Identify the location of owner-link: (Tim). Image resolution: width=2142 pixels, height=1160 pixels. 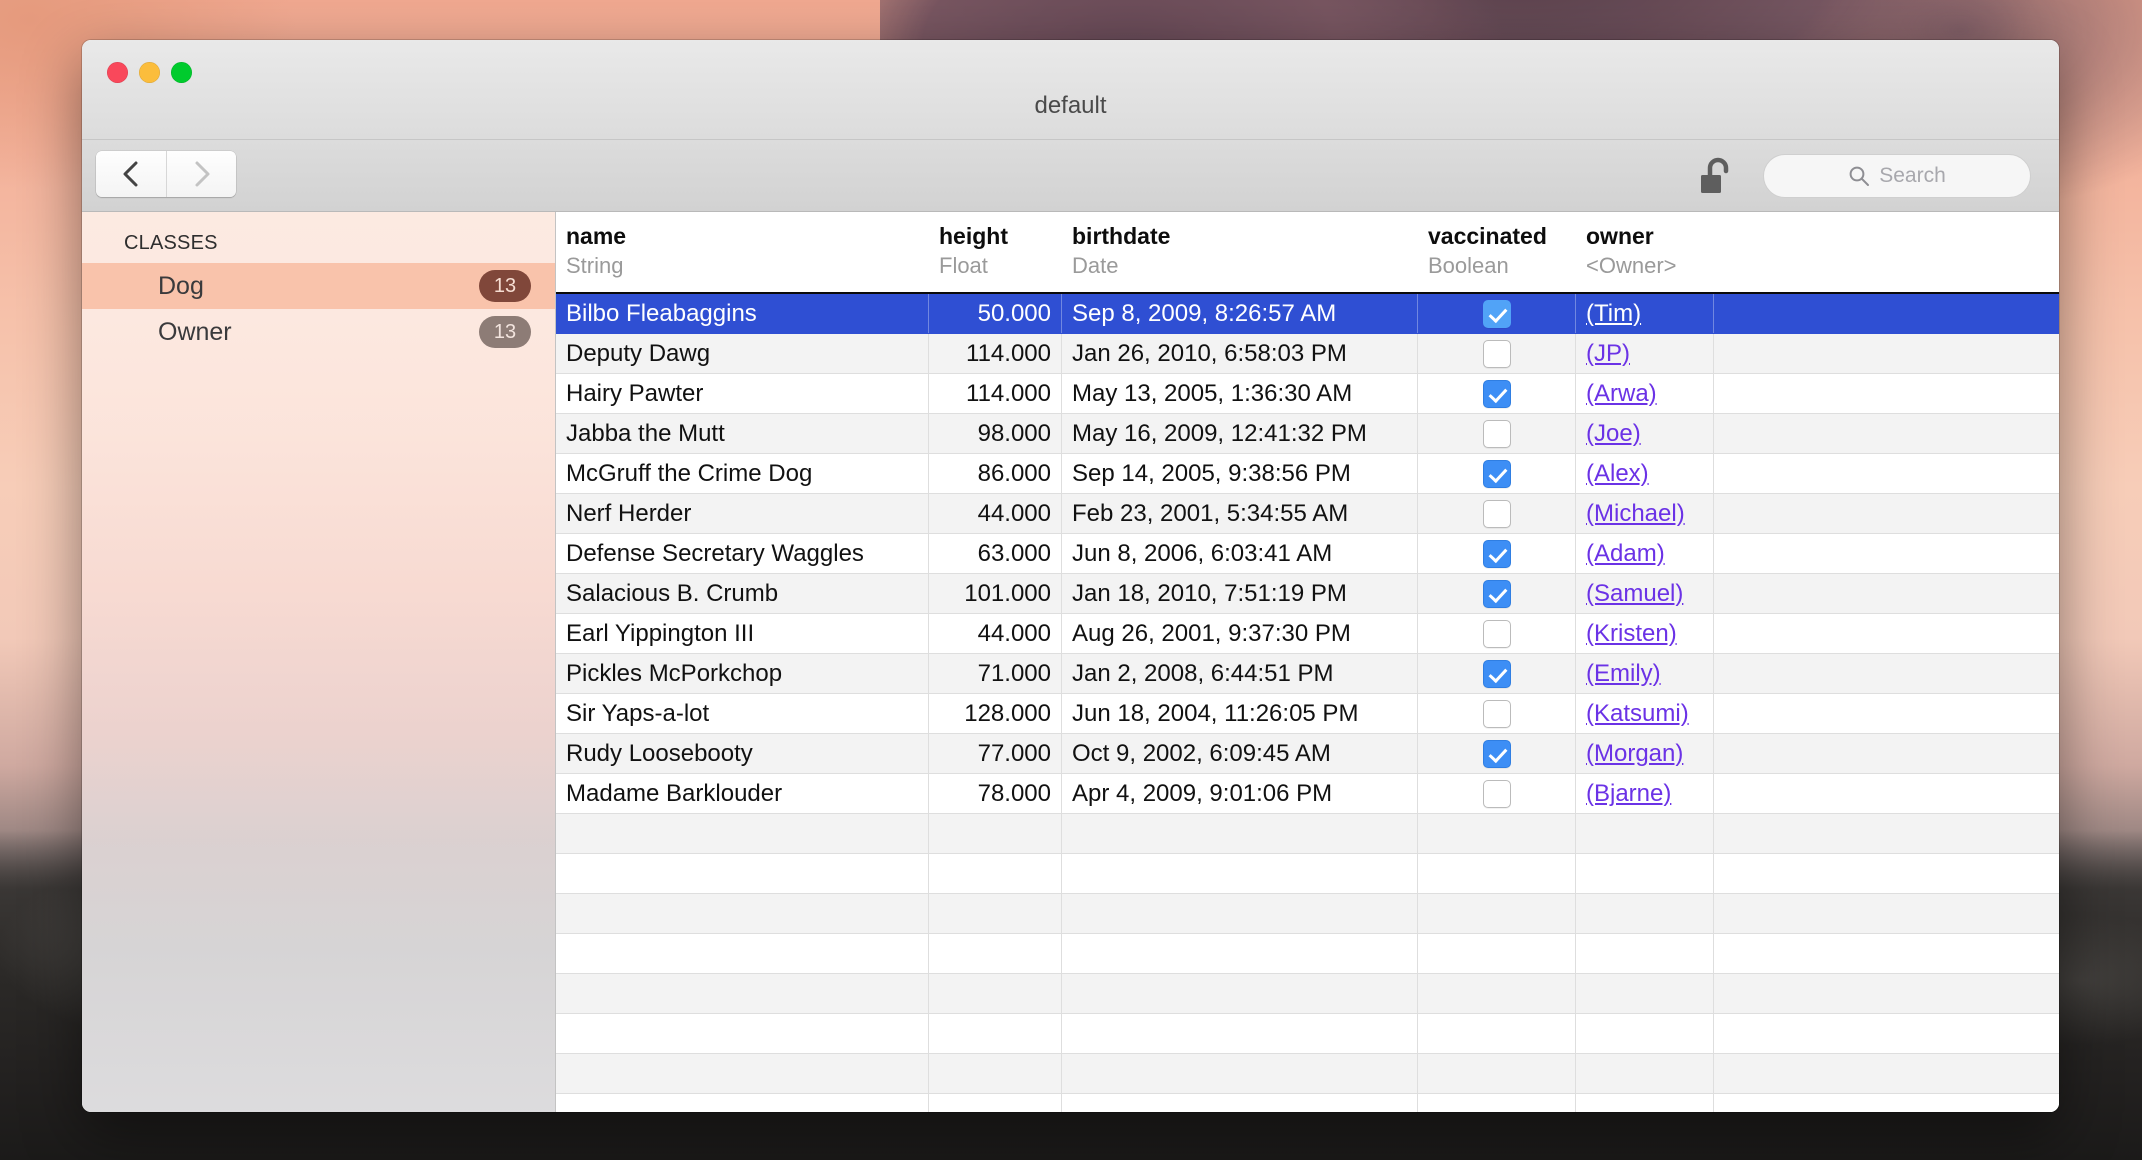
(1613, 314).